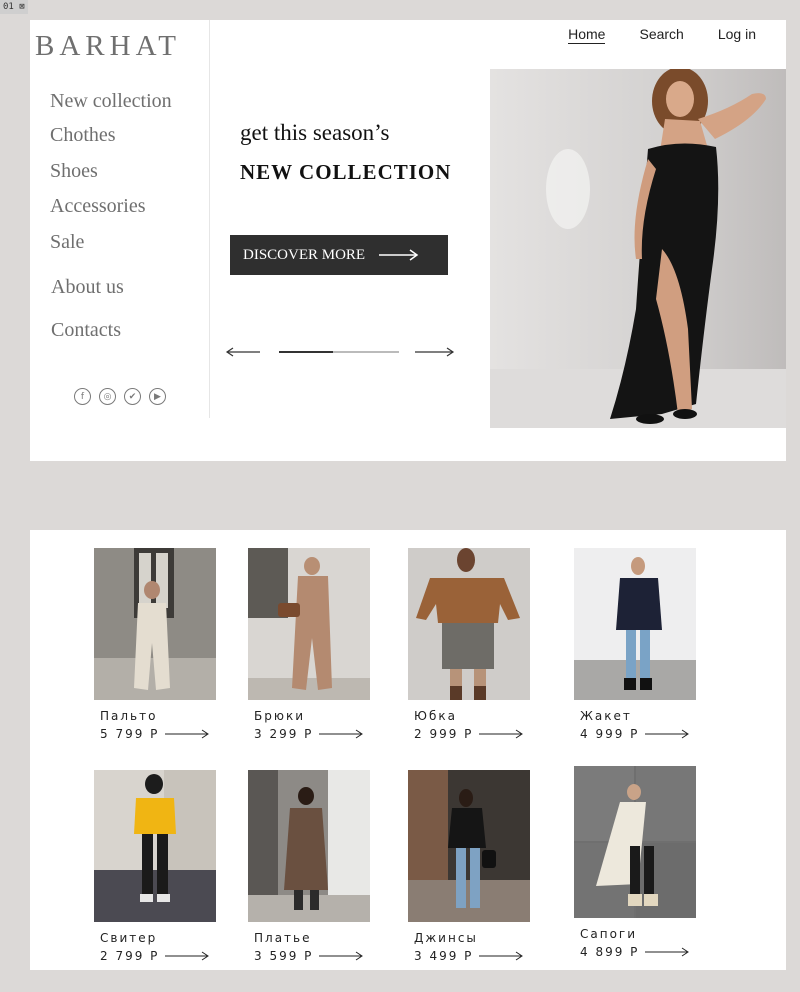 This screenshot has height=992, width=800. What do you see at coordinates (111, 101) in the screenshot?
I see `sidebar-item-new-collection: New collection` at bounding box center [111, 101].